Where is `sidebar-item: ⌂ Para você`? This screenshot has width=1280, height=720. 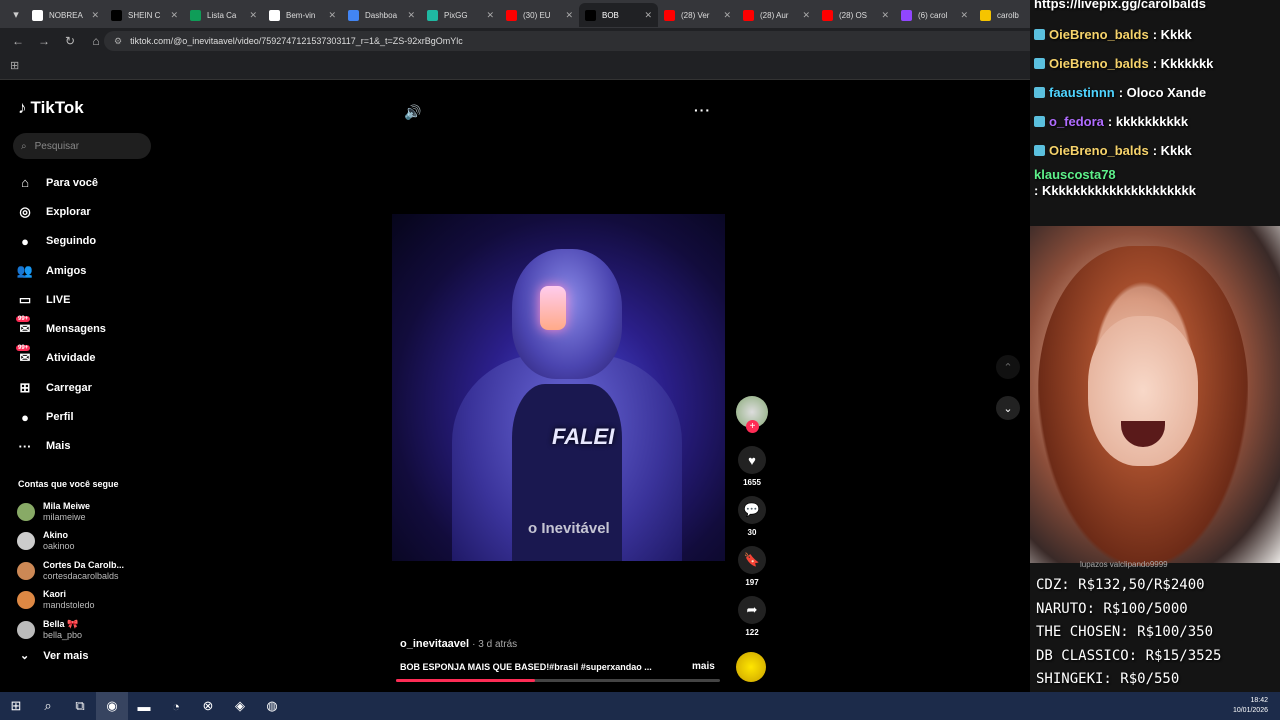
sidebar-item: ⌂ Para você is located at coordinates (61, 182).